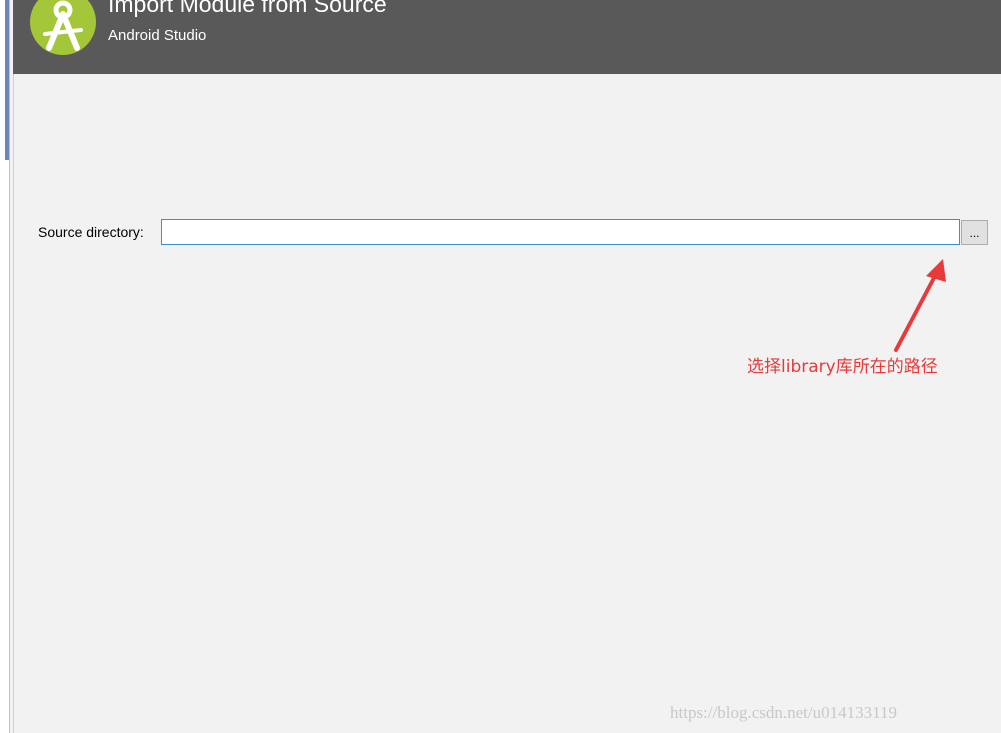 The width and height of the screenshot is (1001, 733). I want to click on wizard-header: Import Module from Source Android Studio, so click(507, 37).